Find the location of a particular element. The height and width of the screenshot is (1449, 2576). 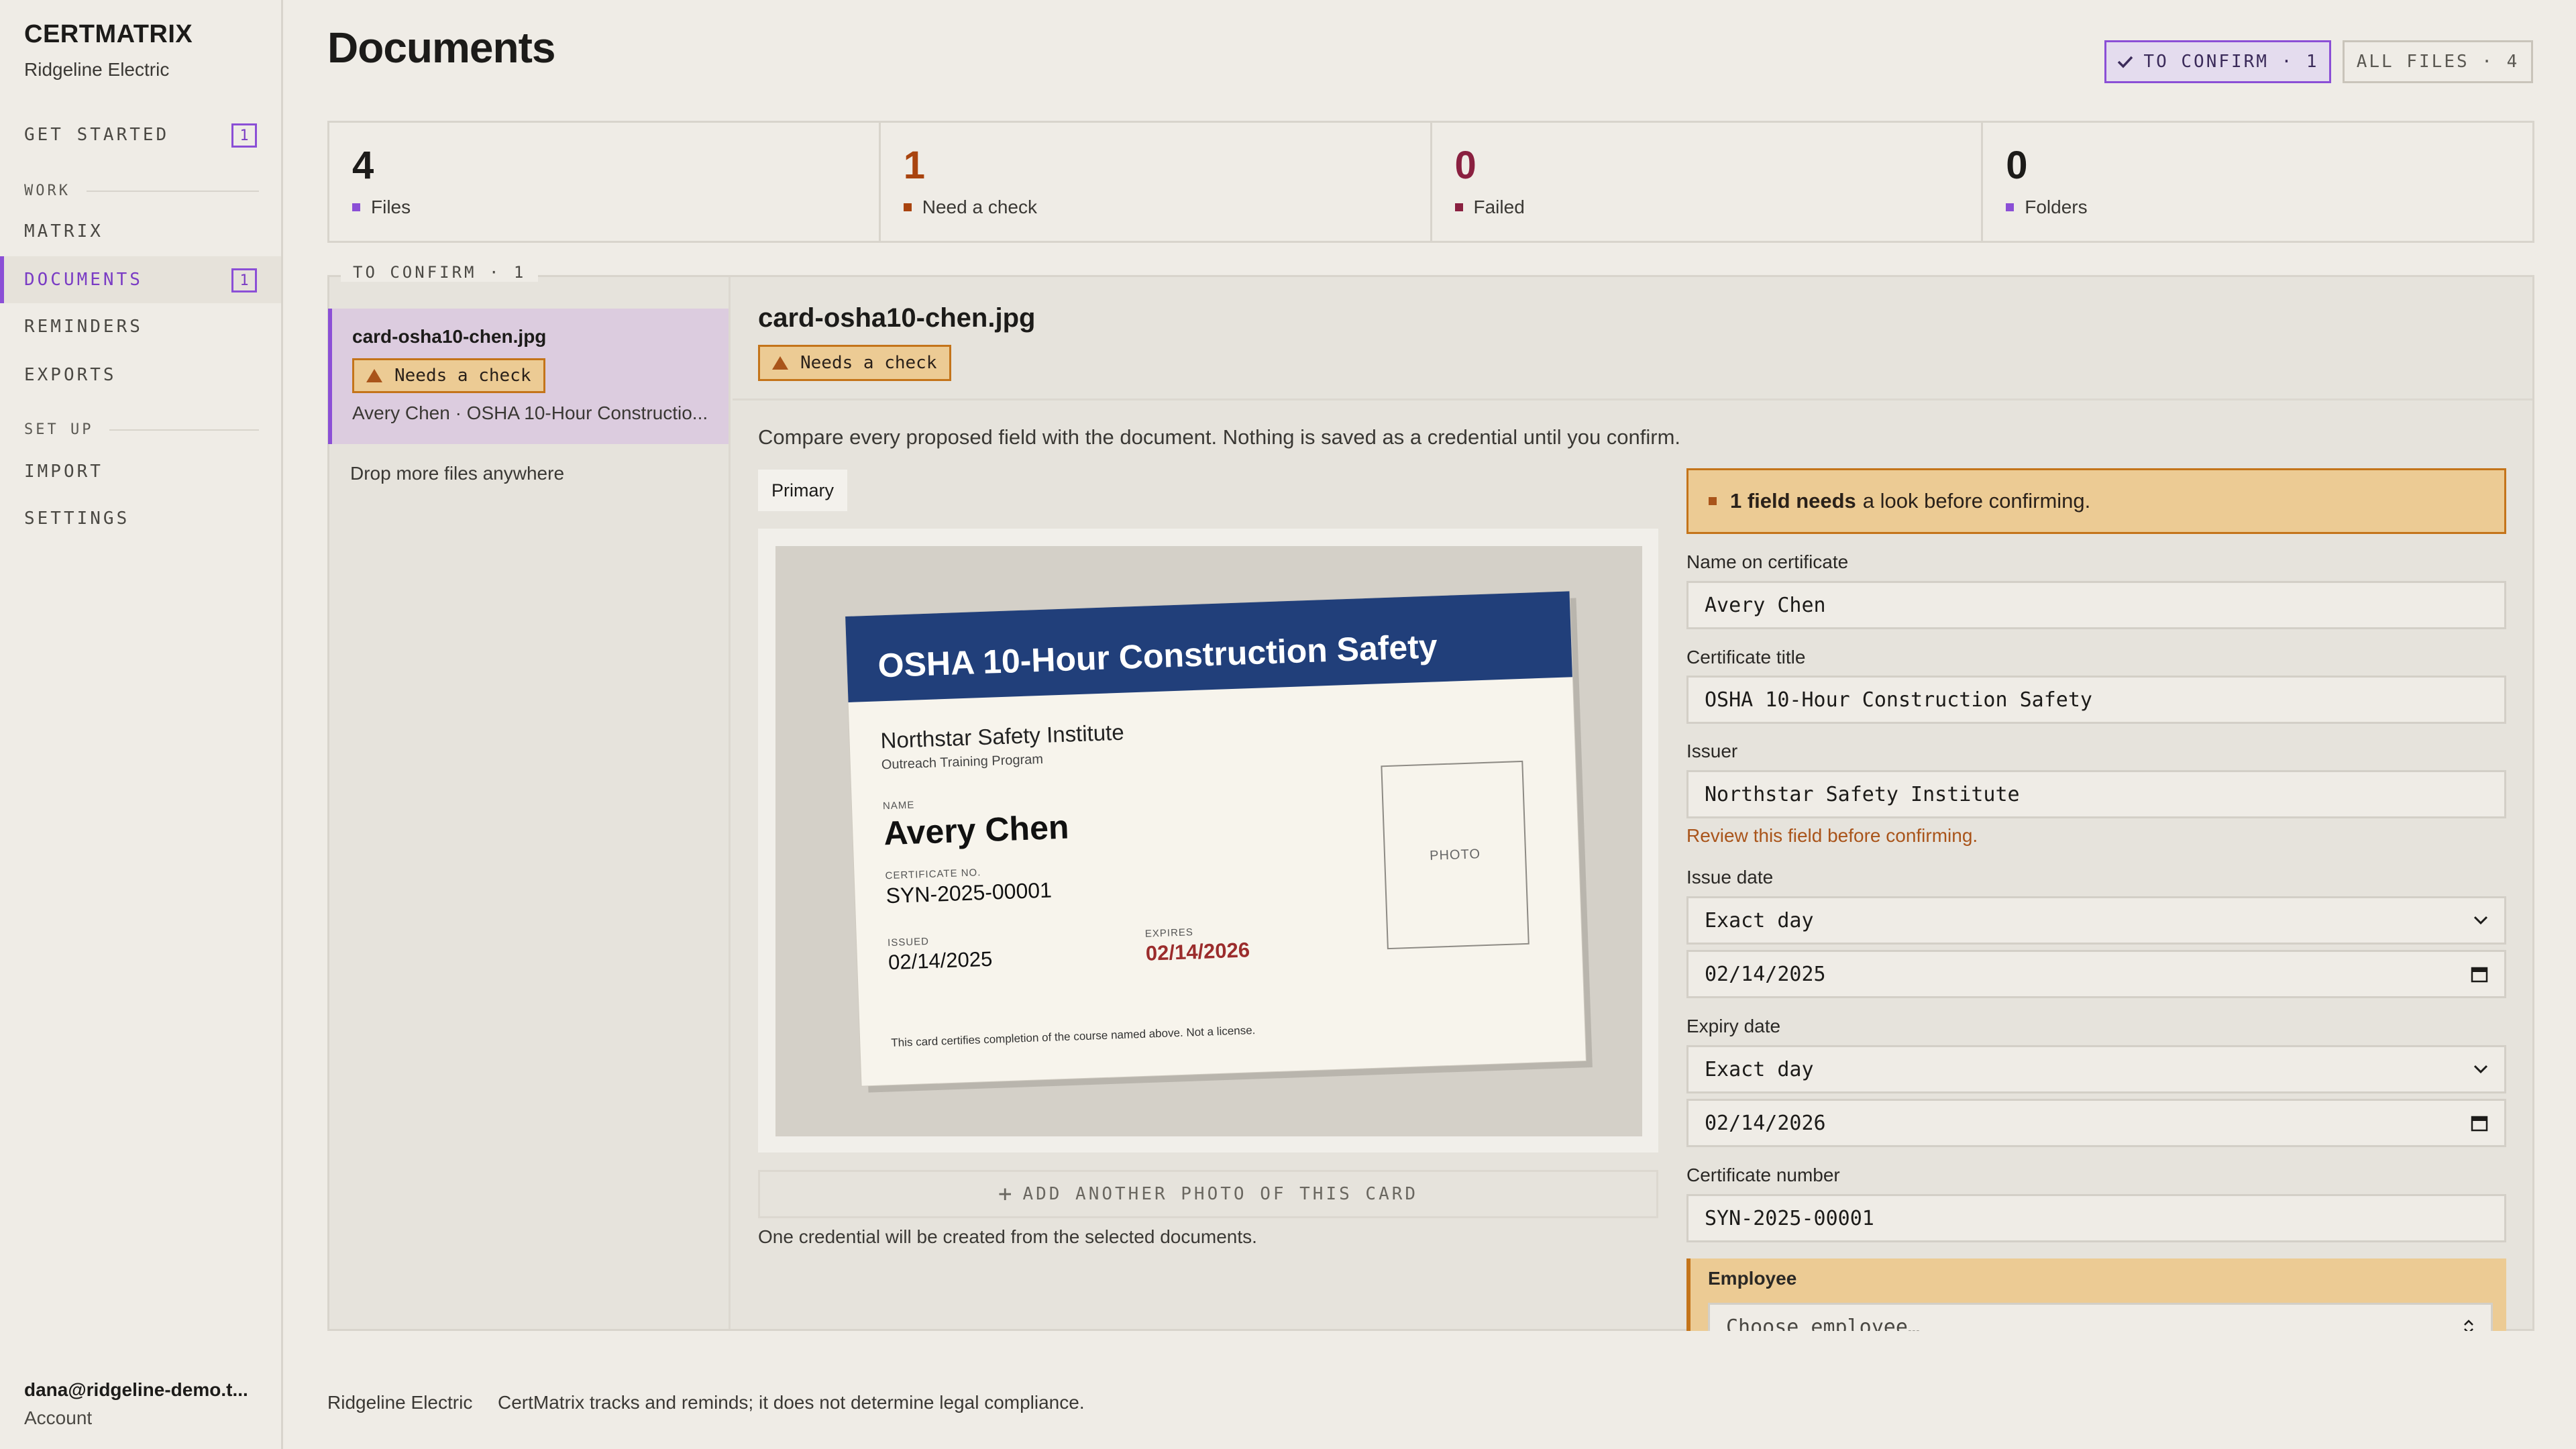

sidebar-item-get-started: GET STARTED 1 is located at coordinates (140, 134).